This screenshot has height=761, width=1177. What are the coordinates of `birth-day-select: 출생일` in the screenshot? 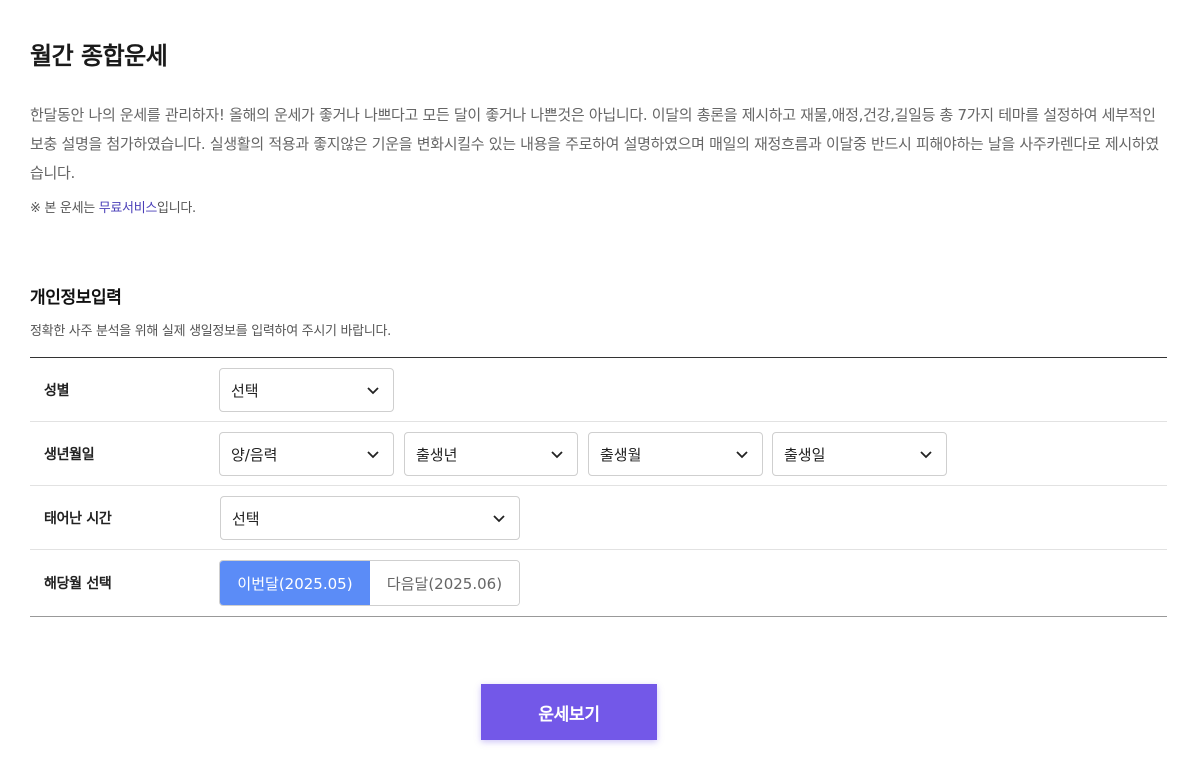 It's located at (859, 454).